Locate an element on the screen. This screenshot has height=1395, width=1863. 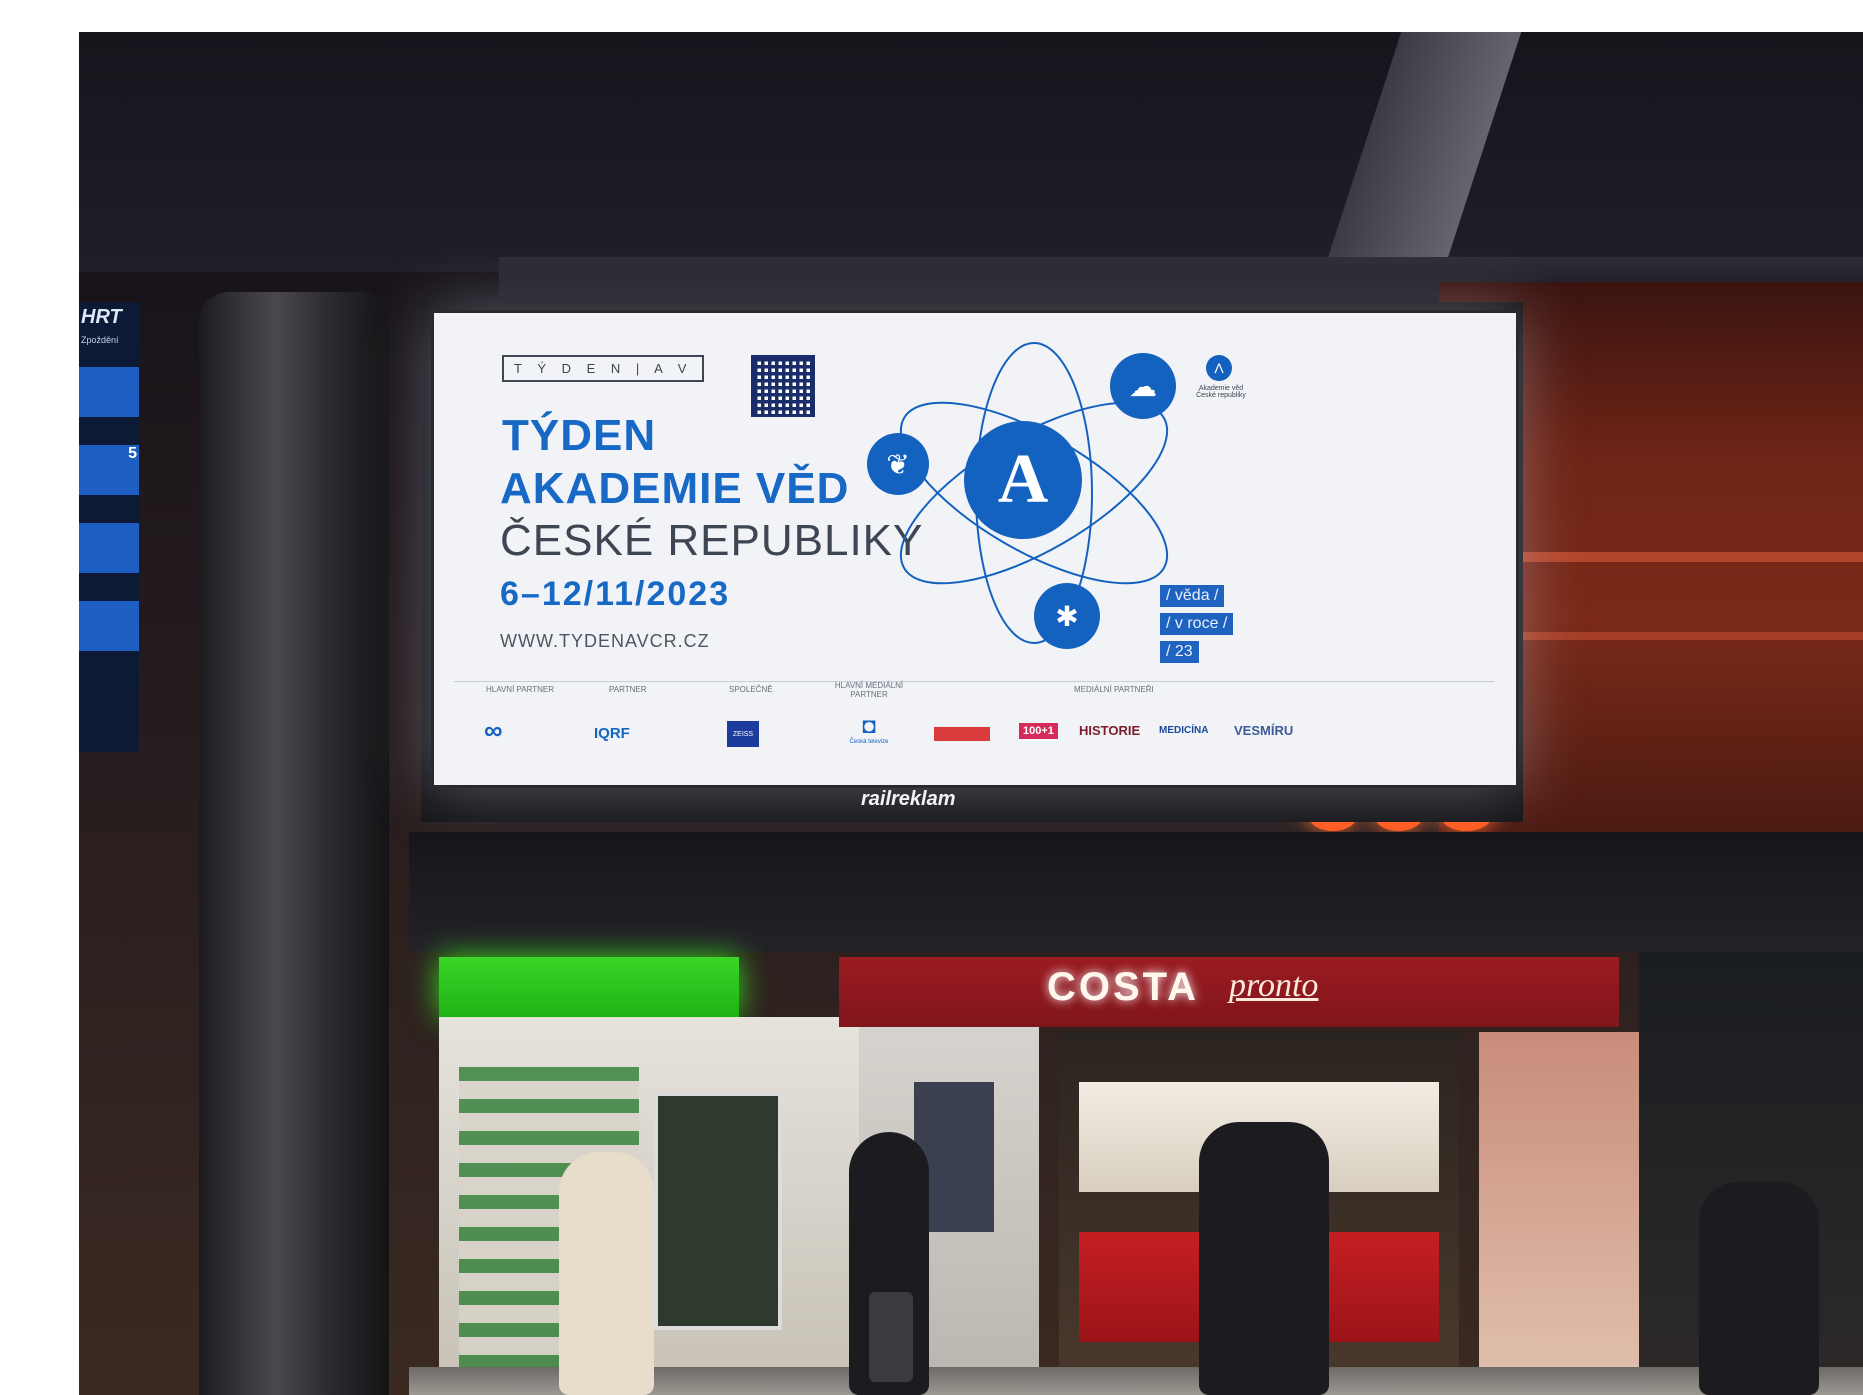
departure-board-header: HRT is located at coordinates (101, 317).